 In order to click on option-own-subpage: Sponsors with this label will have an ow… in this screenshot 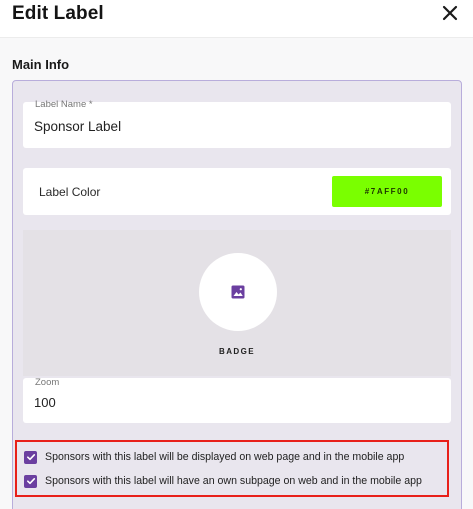, I will do `click(223, 481)`.